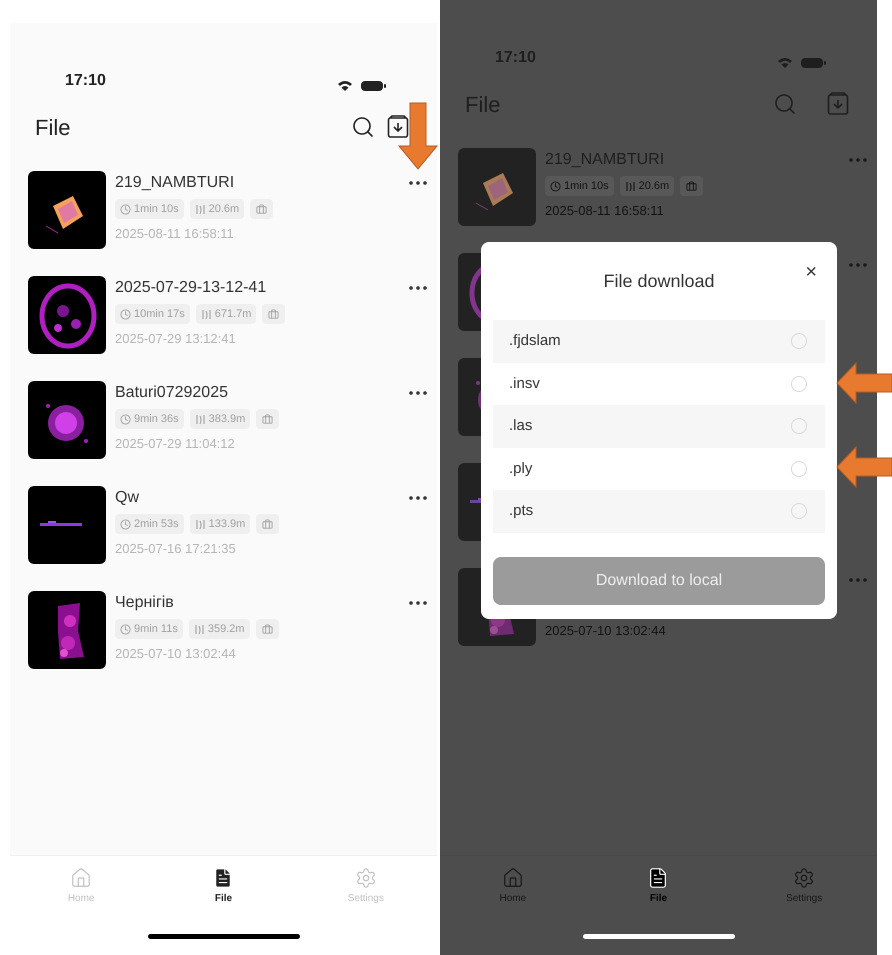 This screenshot has height=955, width=892. Describe the element at coordinates (418, 136) in the screenshot. I see `down-arrow-annotation` at that location.